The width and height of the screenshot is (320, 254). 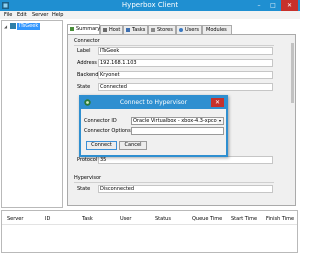 I want to click on server-icon, so click(x=13, y=26).